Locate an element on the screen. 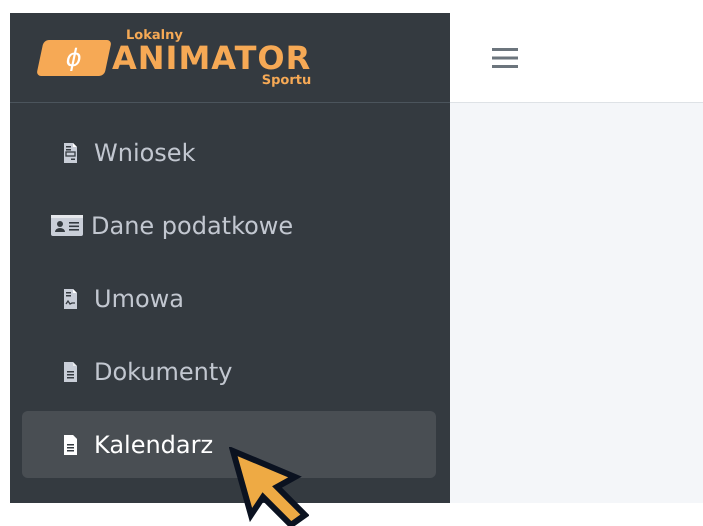 The height and width of the screenshot is (526, 703). form-document-icon is located at coordinates (70, 152).